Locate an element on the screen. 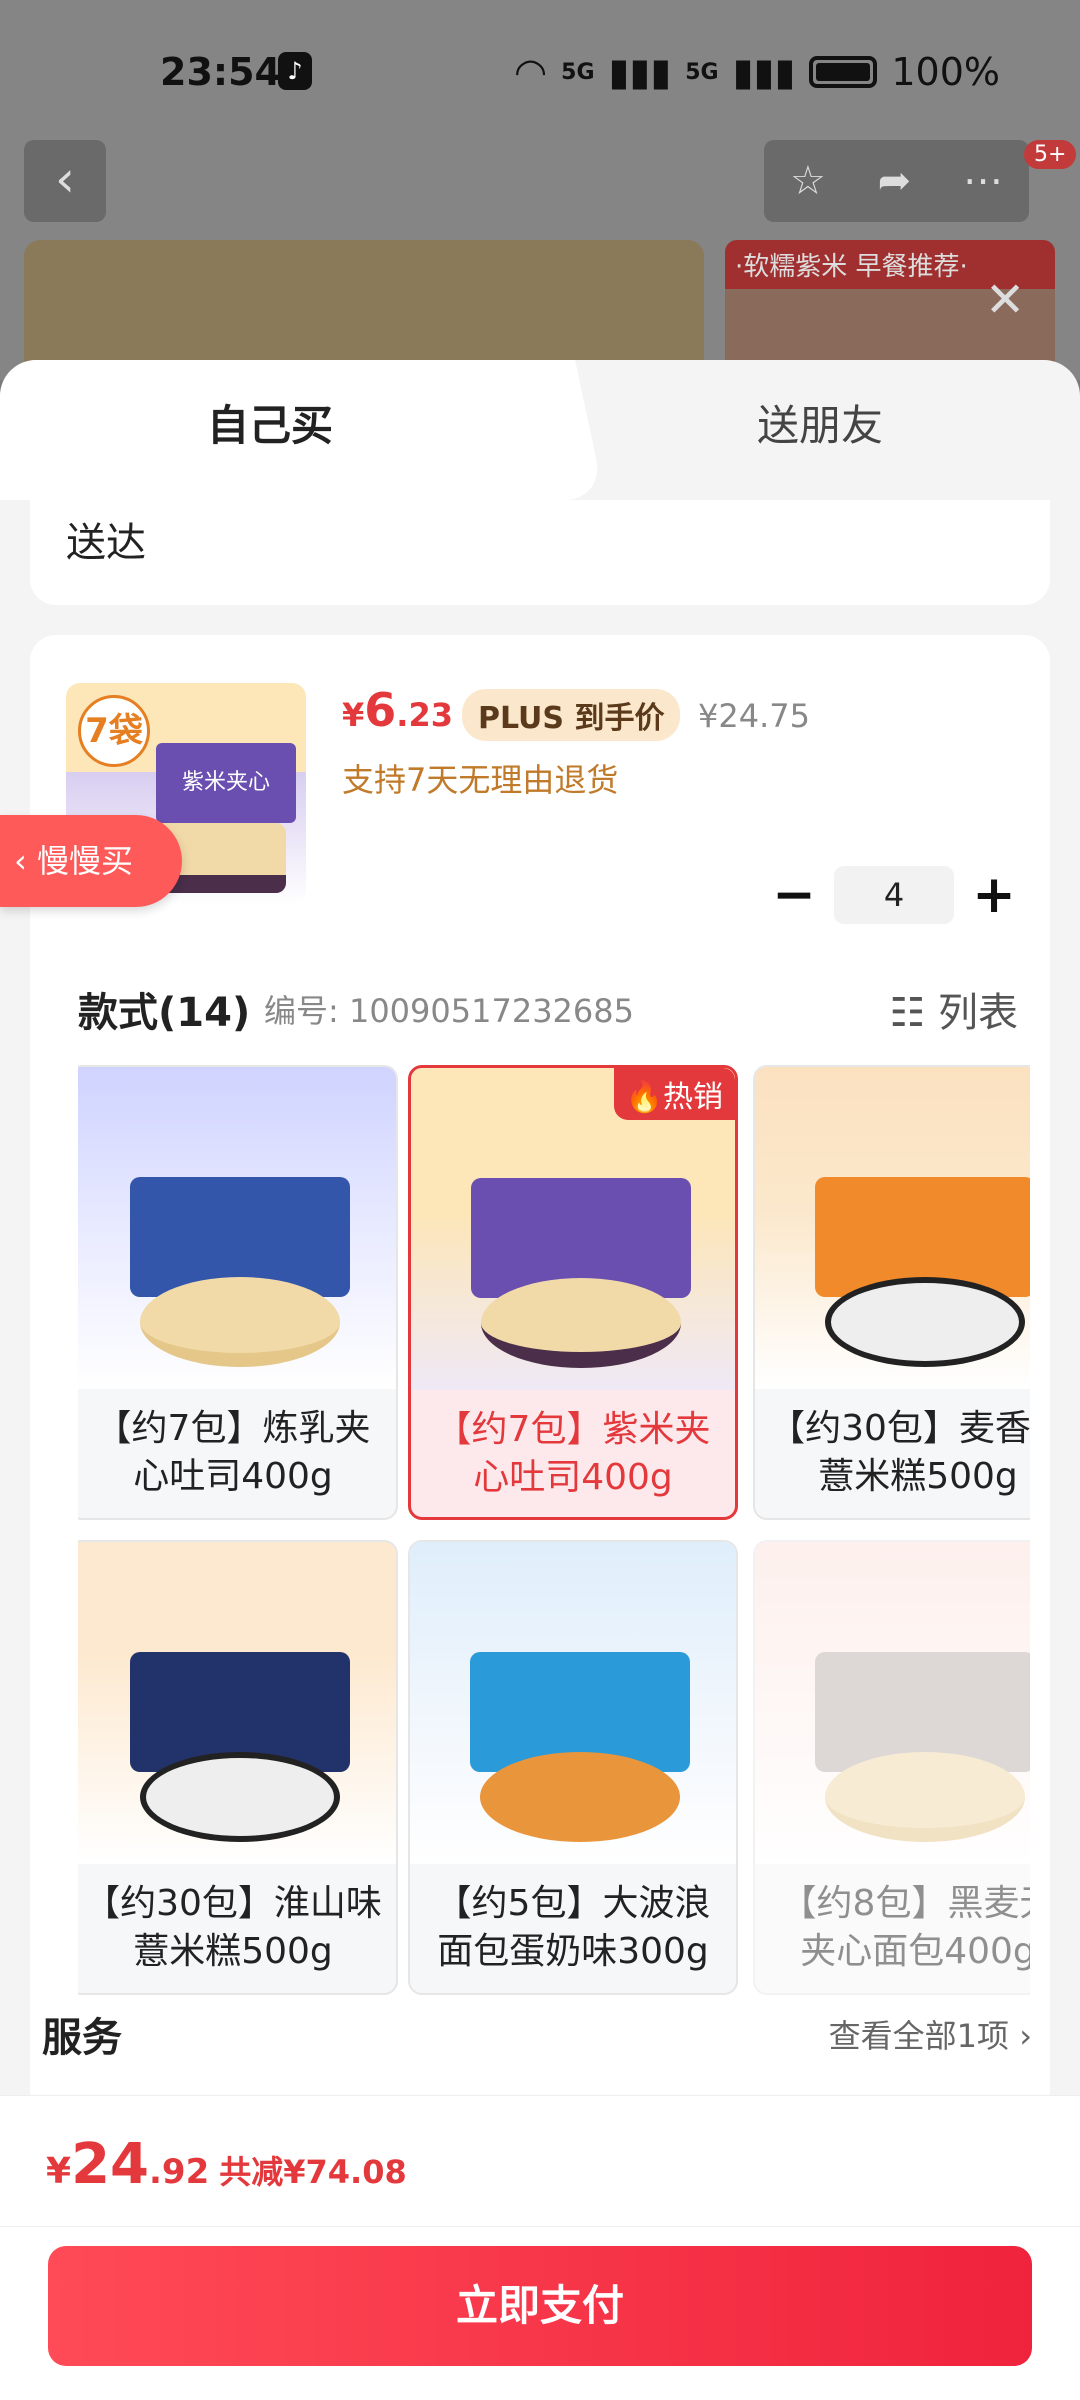 This screenshot has width=1080, height=2400. style-item-unavailable: 【约8包】黑麦无夹心面包400g is located at coordinates (891, 1767).